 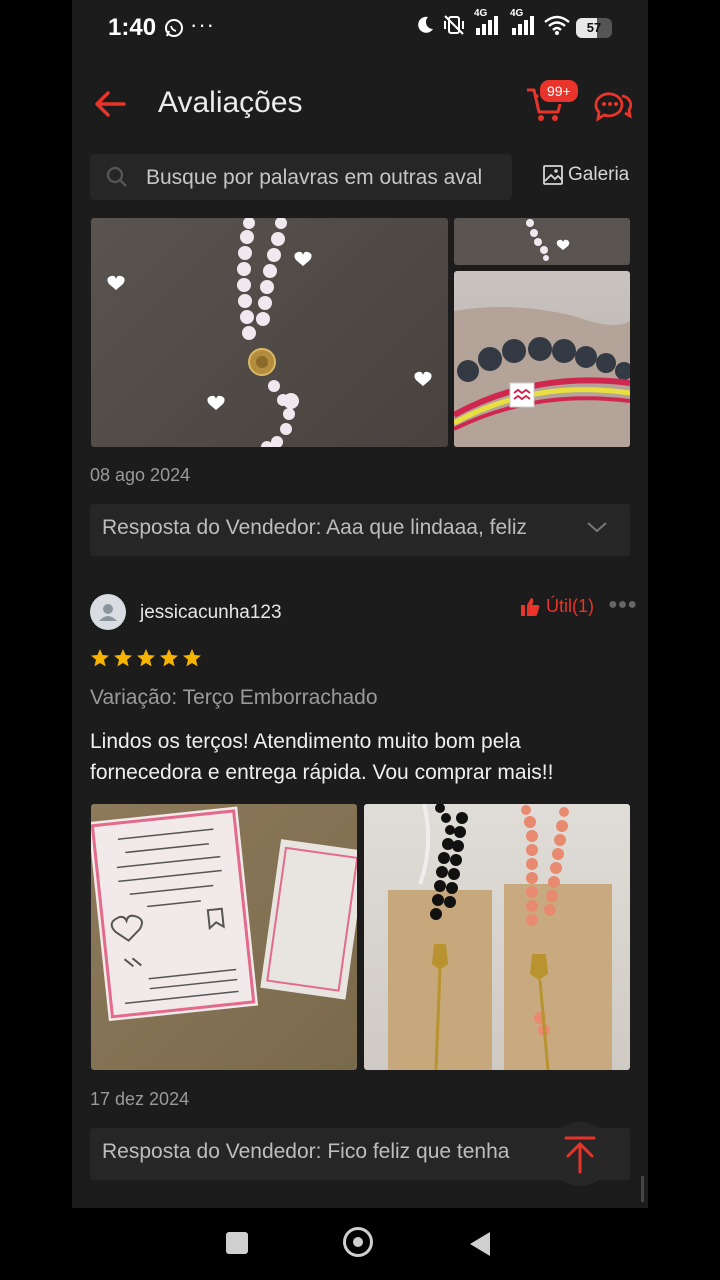 What do you see at coordinates (597, 529) in the screenshot?
I see `chevron-down-icon` at bounding box center [597, 529].